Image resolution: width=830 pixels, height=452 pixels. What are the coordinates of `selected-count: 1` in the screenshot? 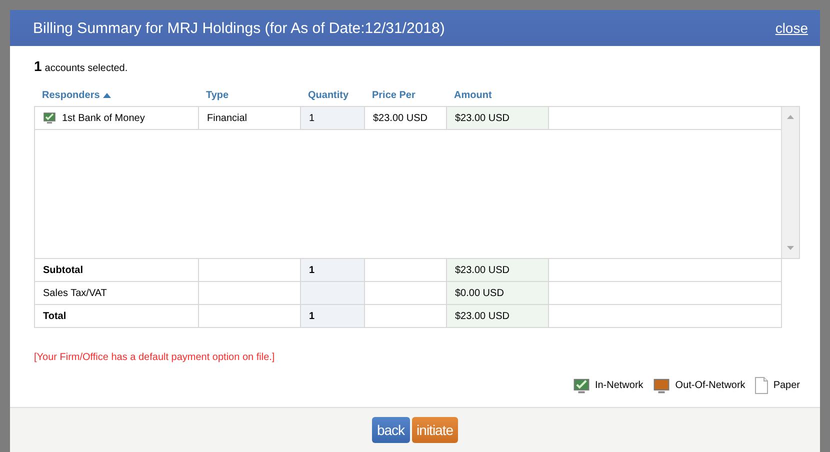 It's located at (38, 66).